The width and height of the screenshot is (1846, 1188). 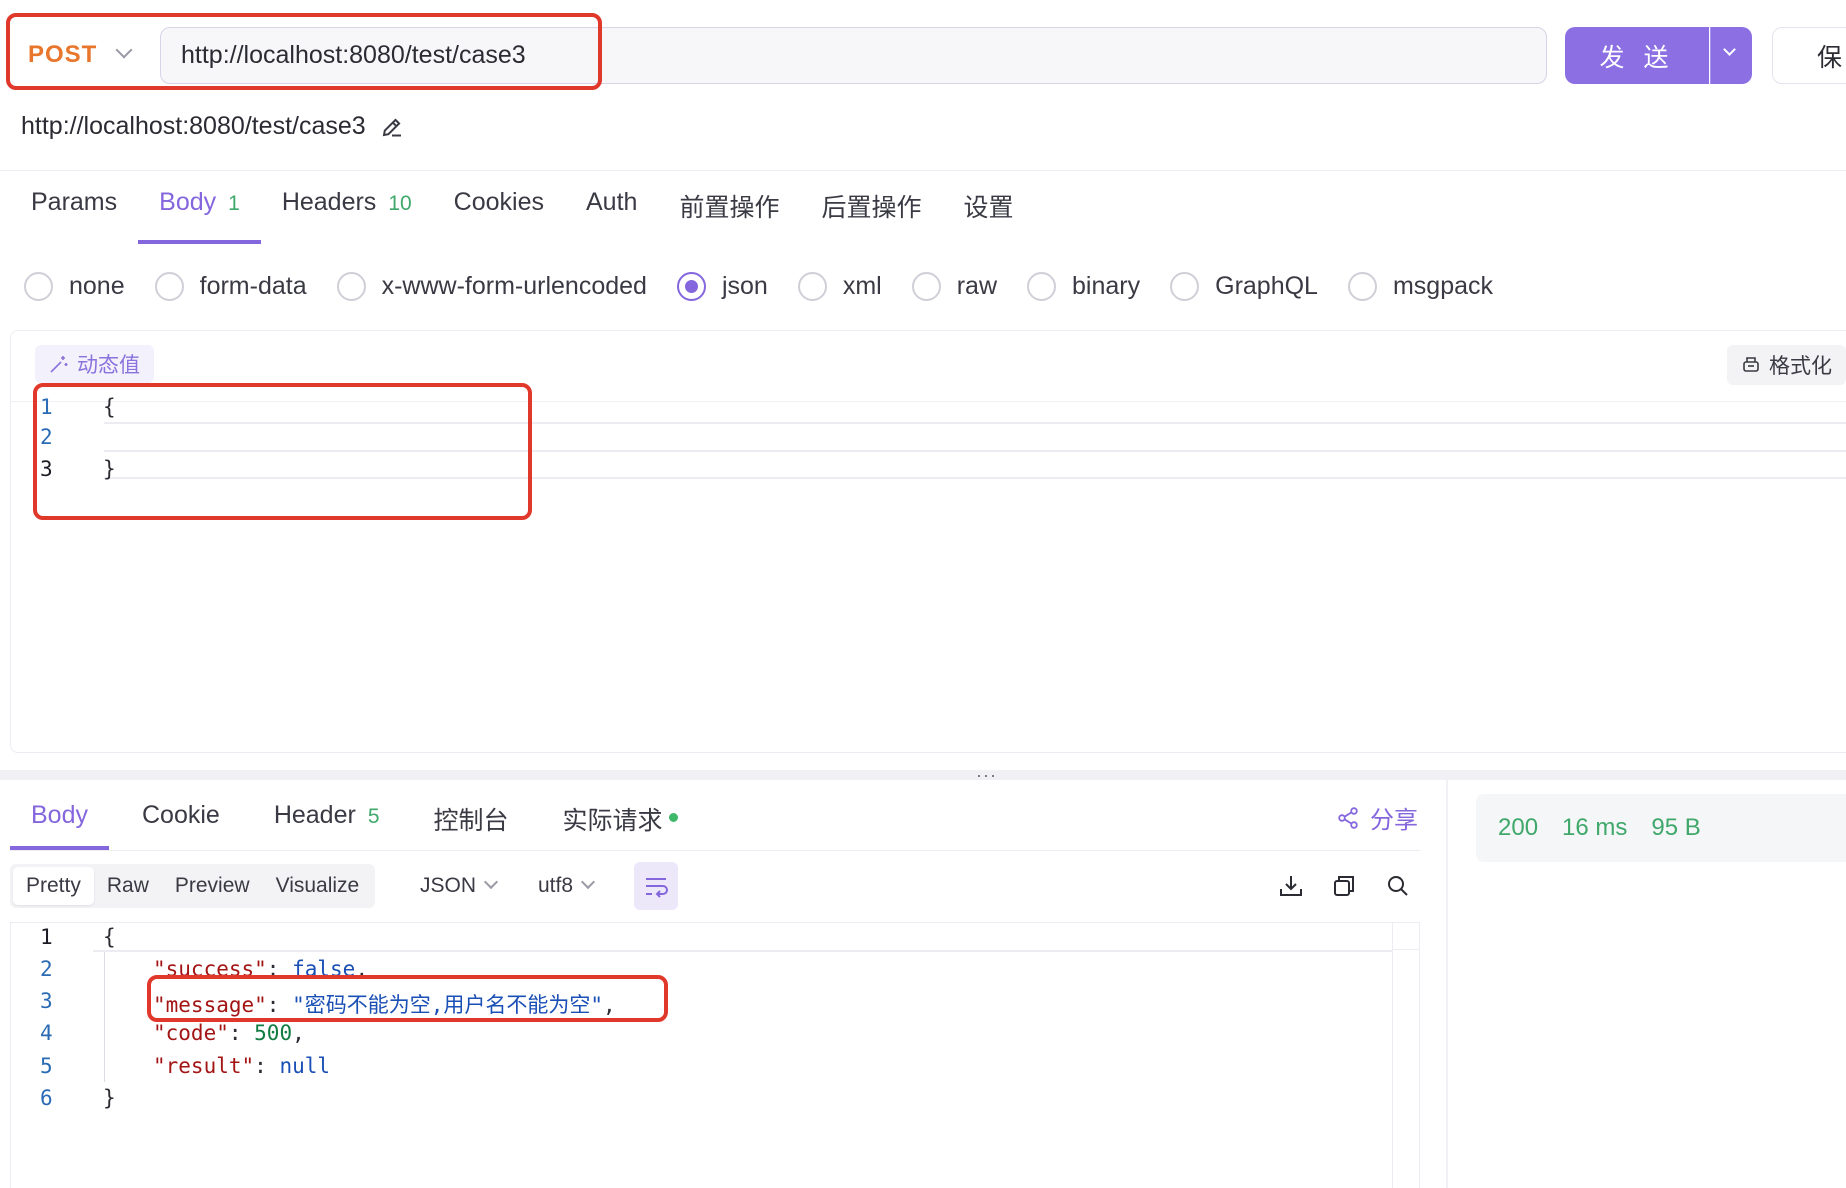 What do you see at coordinates (611, 216) in the screenshot?
I see `tab-auth: Auth` at bounding box center [611, 216].